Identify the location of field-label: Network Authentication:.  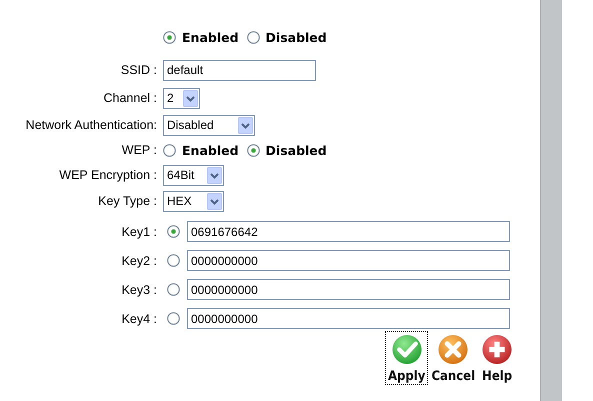
(91, 125).